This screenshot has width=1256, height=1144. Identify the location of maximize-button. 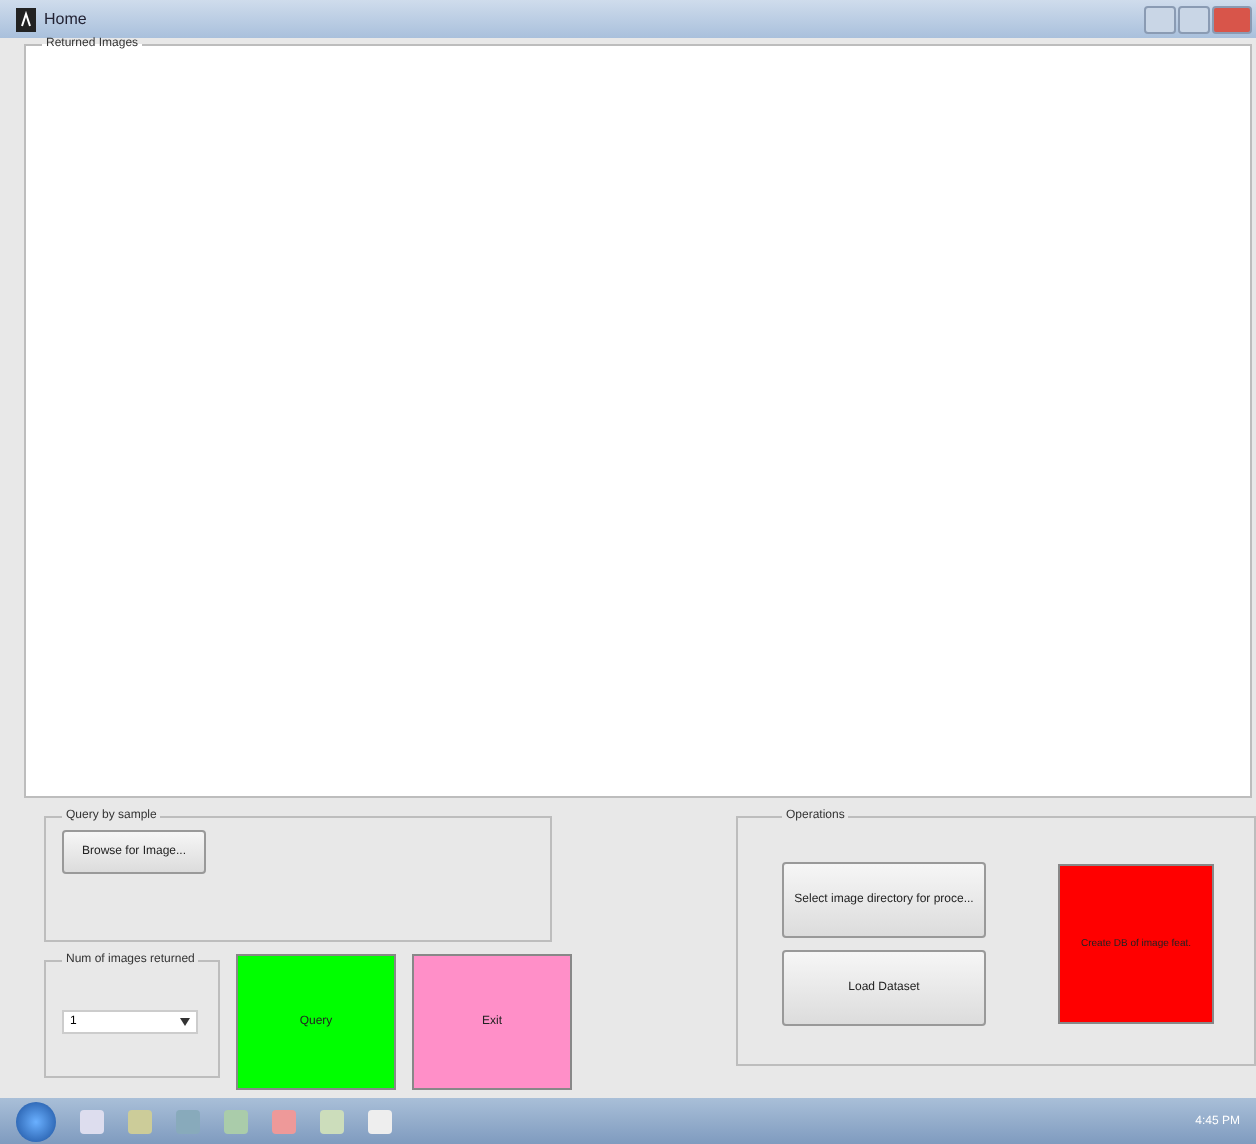
(1194, 19).